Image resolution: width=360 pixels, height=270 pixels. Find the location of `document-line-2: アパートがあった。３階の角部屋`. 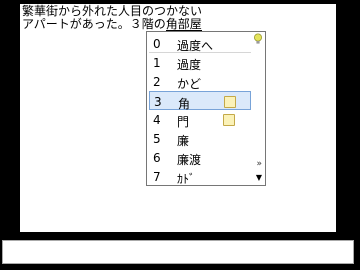

document-line-2: アパートがあった。３階の角部屋 is located at coordinates (112, 24).